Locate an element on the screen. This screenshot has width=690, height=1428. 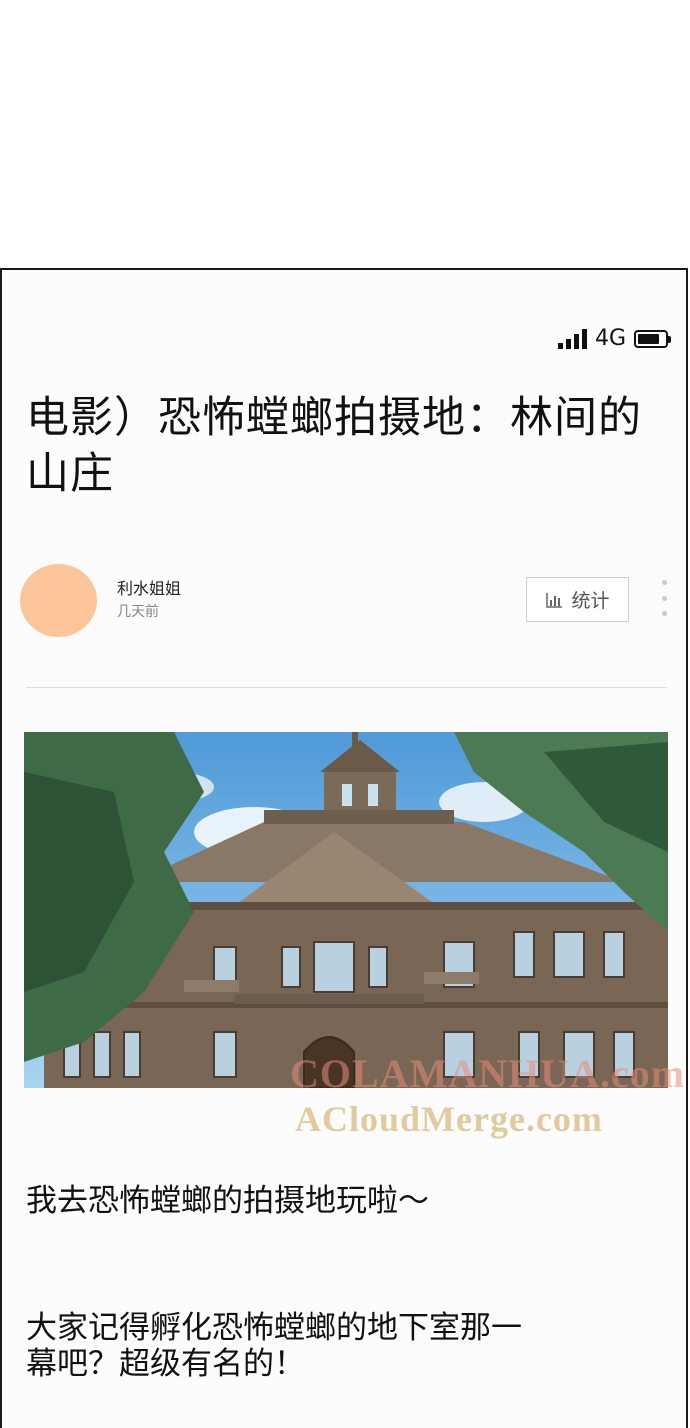
battery-icon is located at coordinates (652, 339).